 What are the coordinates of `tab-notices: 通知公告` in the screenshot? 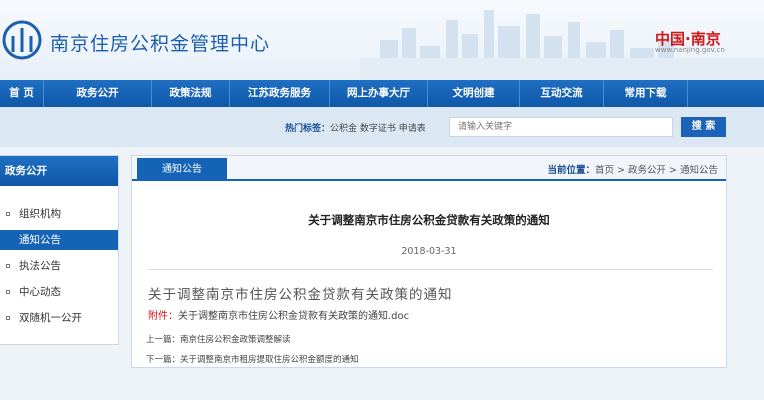 It's located at (182, 169).